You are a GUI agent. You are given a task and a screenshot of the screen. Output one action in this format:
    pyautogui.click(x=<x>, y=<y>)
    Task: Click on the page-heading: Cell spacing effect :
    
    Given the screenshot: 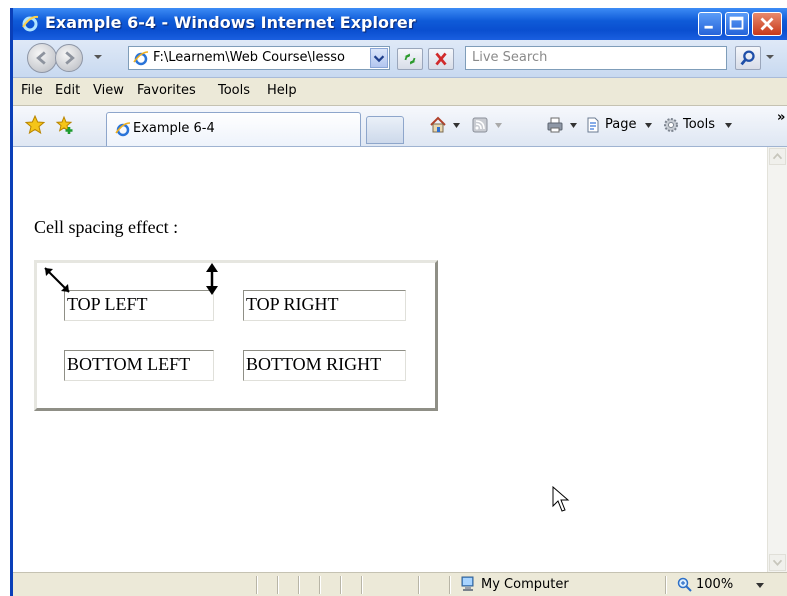 What is the action you would take?
    pyautogui.click(x=106, y=227)
    